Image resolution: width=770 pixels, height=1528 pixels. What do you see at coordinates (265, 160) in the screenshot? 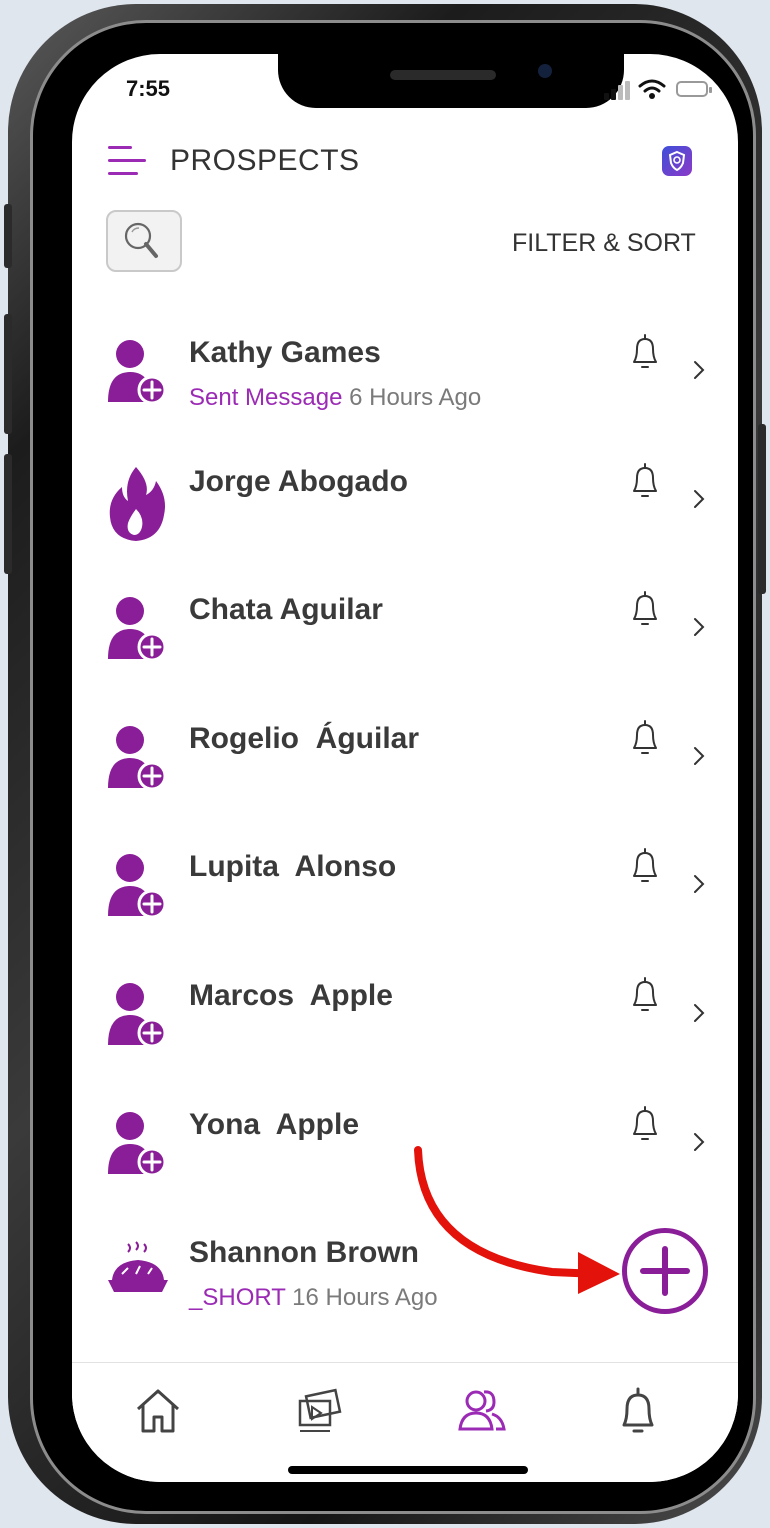
I see `page-title: PROSPECTS` at bounding box center [265, 160].